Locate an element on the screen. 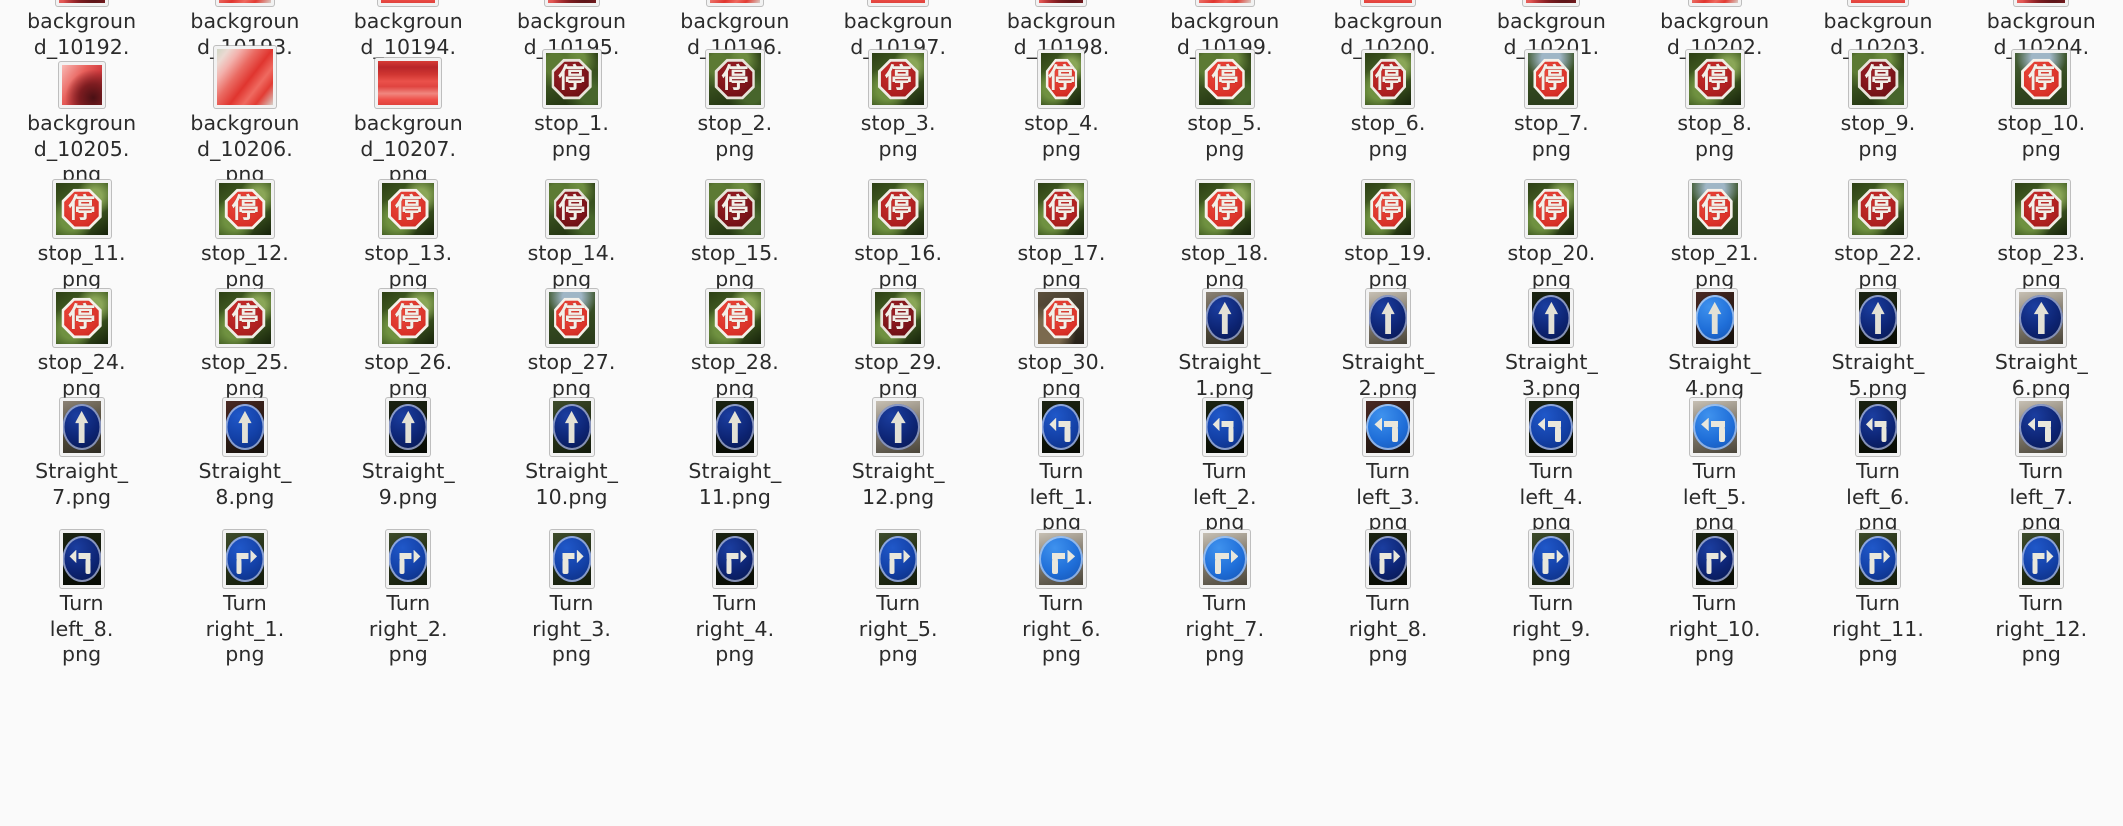 The image size is (2123, 826). file-item: 停 stop_7. png is located at coordinates (1551, 113).